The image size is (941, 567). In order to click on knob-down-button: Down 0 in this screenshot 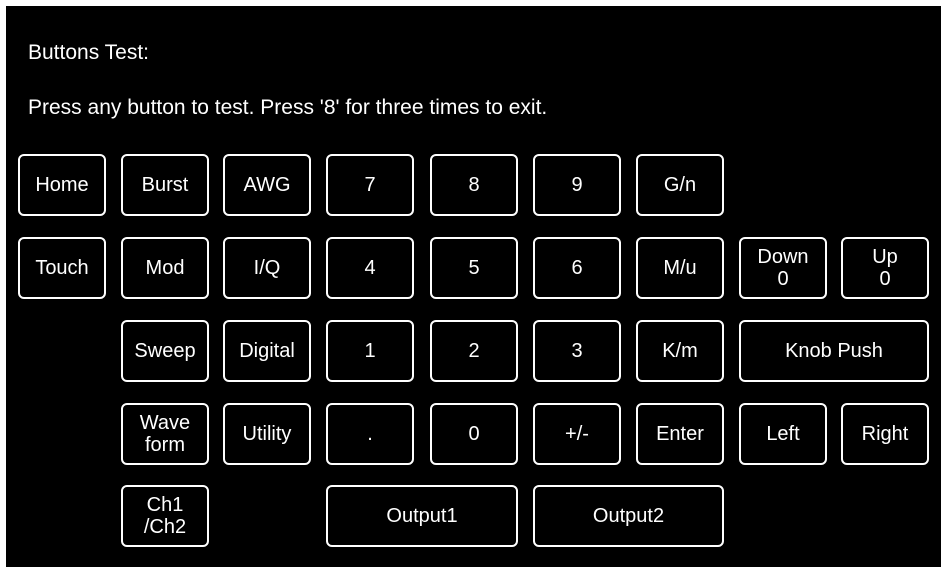, I will do `click(783, 268)`.